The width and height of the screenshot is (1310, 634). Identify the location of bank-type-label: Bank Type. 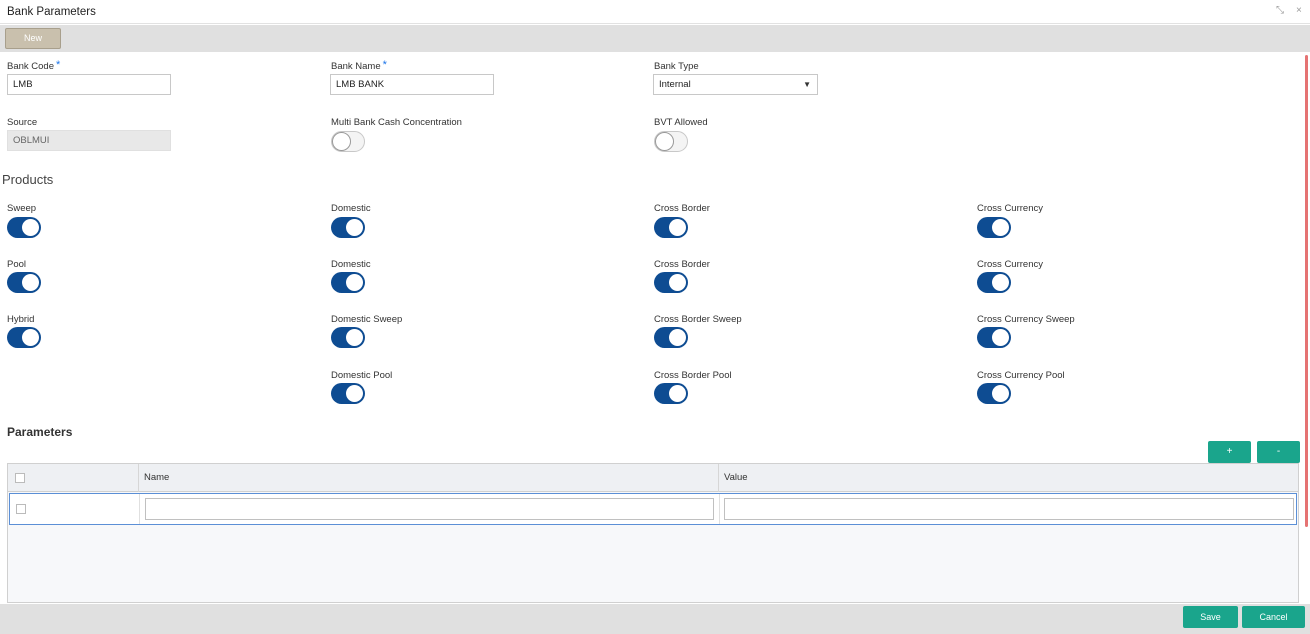
(676, 66).